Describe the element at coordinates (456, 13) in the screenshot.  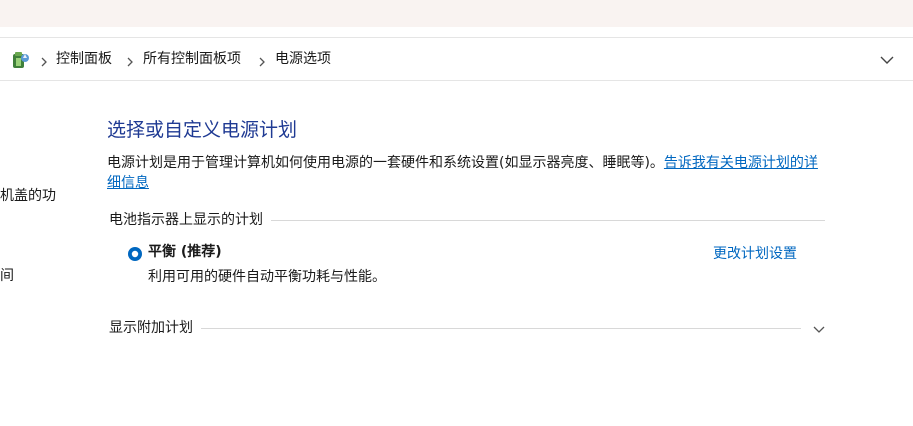
I see `window-top-strip` at that location.